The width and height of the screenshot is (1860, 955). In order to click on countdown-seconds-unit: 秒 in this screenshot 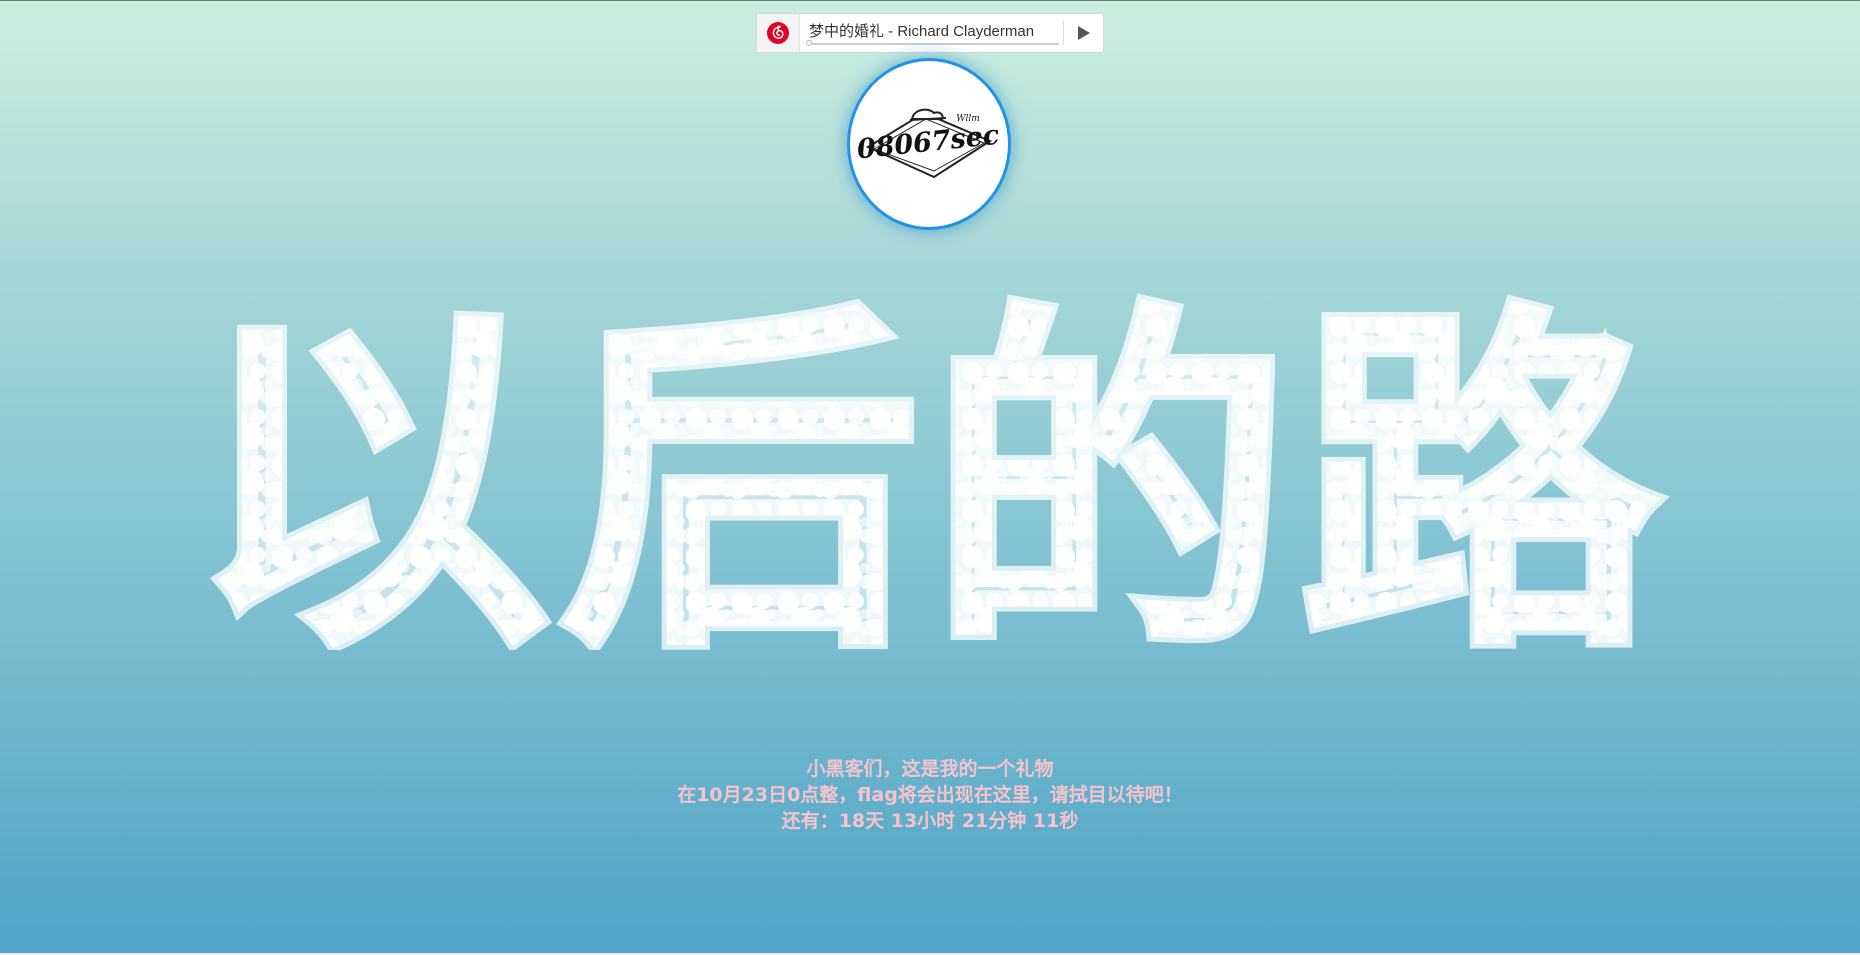, I will do `click(1069, 821)`.